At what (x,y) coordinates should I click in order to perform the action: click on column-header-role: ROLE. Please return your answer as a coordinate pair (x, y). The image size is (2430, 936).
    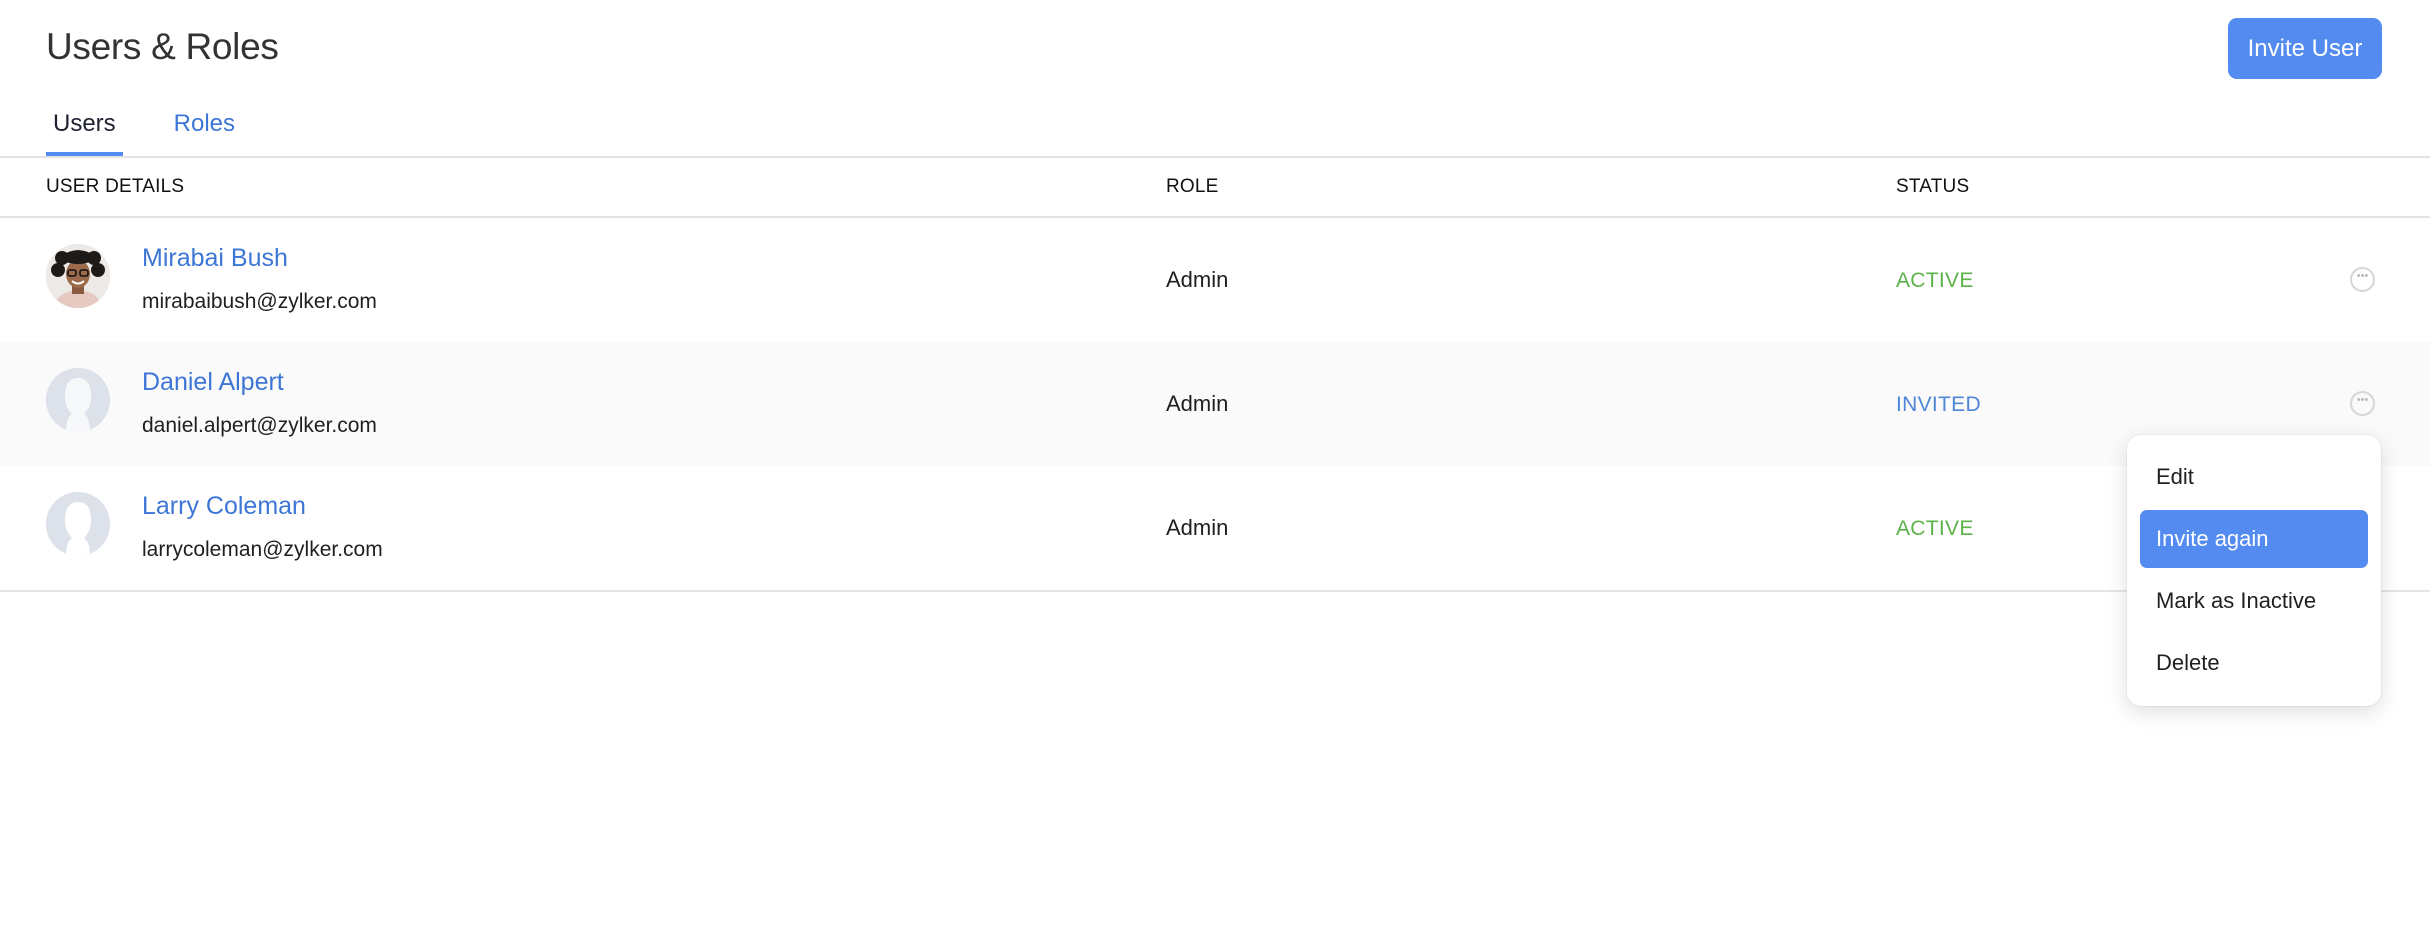
    Looking at the image, I should click on (1192, 186).